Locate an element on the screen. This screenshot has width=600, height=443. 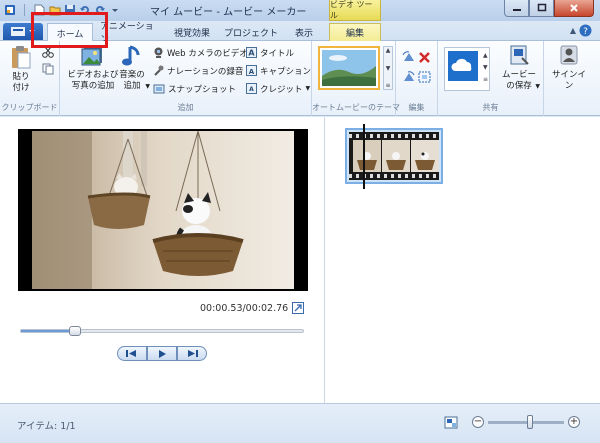
credits-button: A クレジット ▼ is located at coordinates (278, 88).